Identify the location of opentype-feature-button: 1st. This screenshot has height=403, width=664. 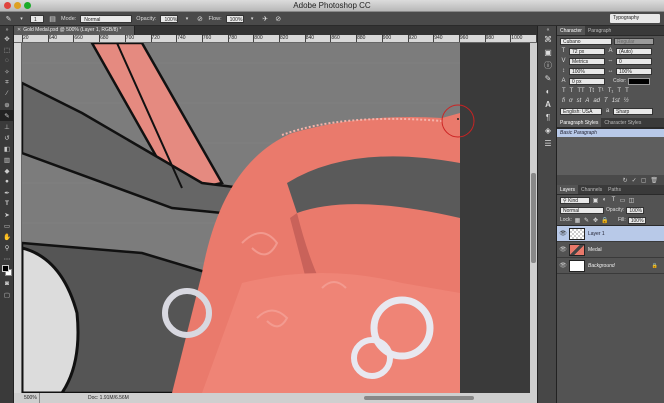
(616, 101).